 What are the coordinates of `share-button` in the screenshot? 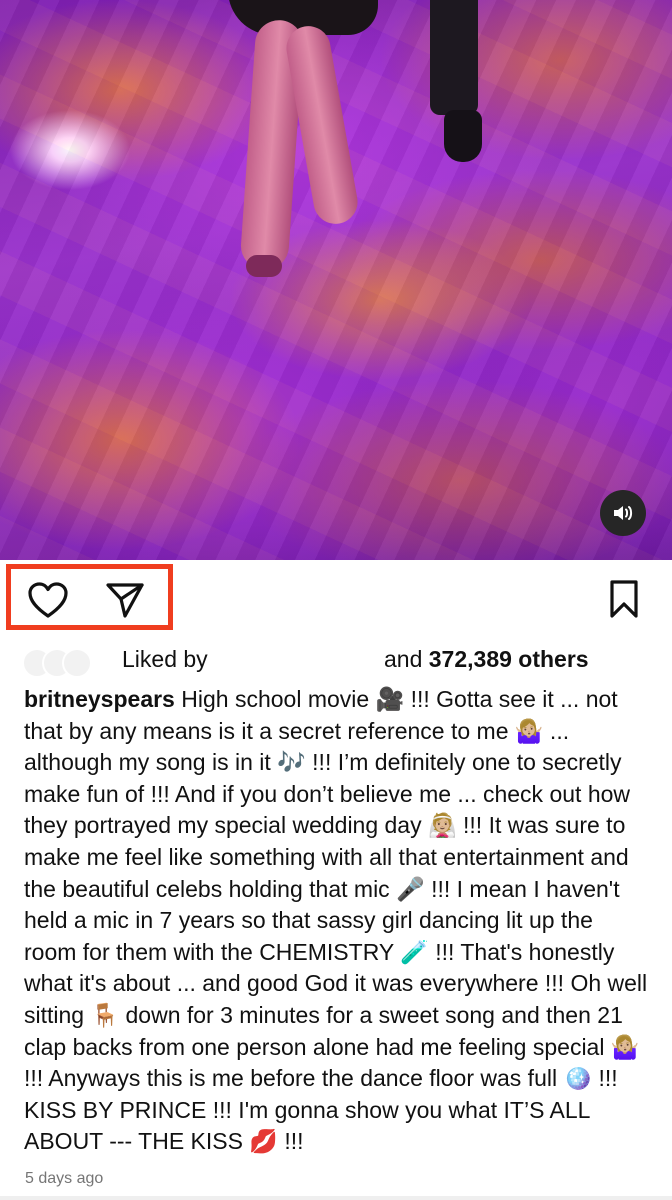 It's located at (125, 600).